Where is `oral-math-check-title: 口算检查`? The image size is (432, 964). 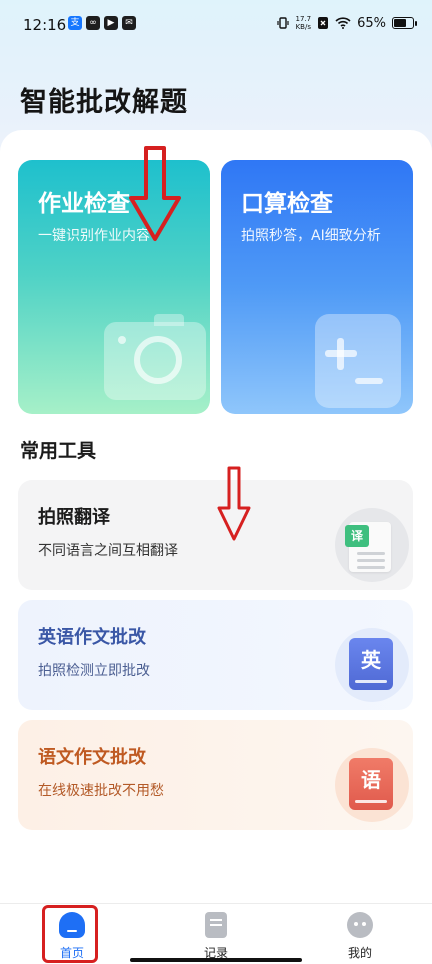
oral-math-check-title: 口算检查 is located at coordinates (287, 204).